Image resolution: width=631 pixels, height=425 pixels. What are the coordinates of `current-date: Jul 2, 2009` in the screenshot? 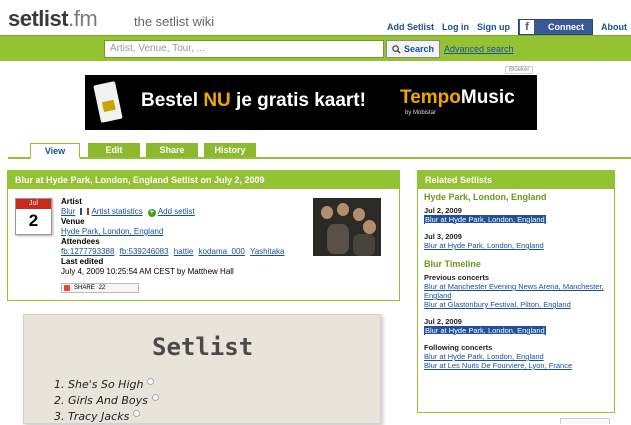 It's located at (443, 321).